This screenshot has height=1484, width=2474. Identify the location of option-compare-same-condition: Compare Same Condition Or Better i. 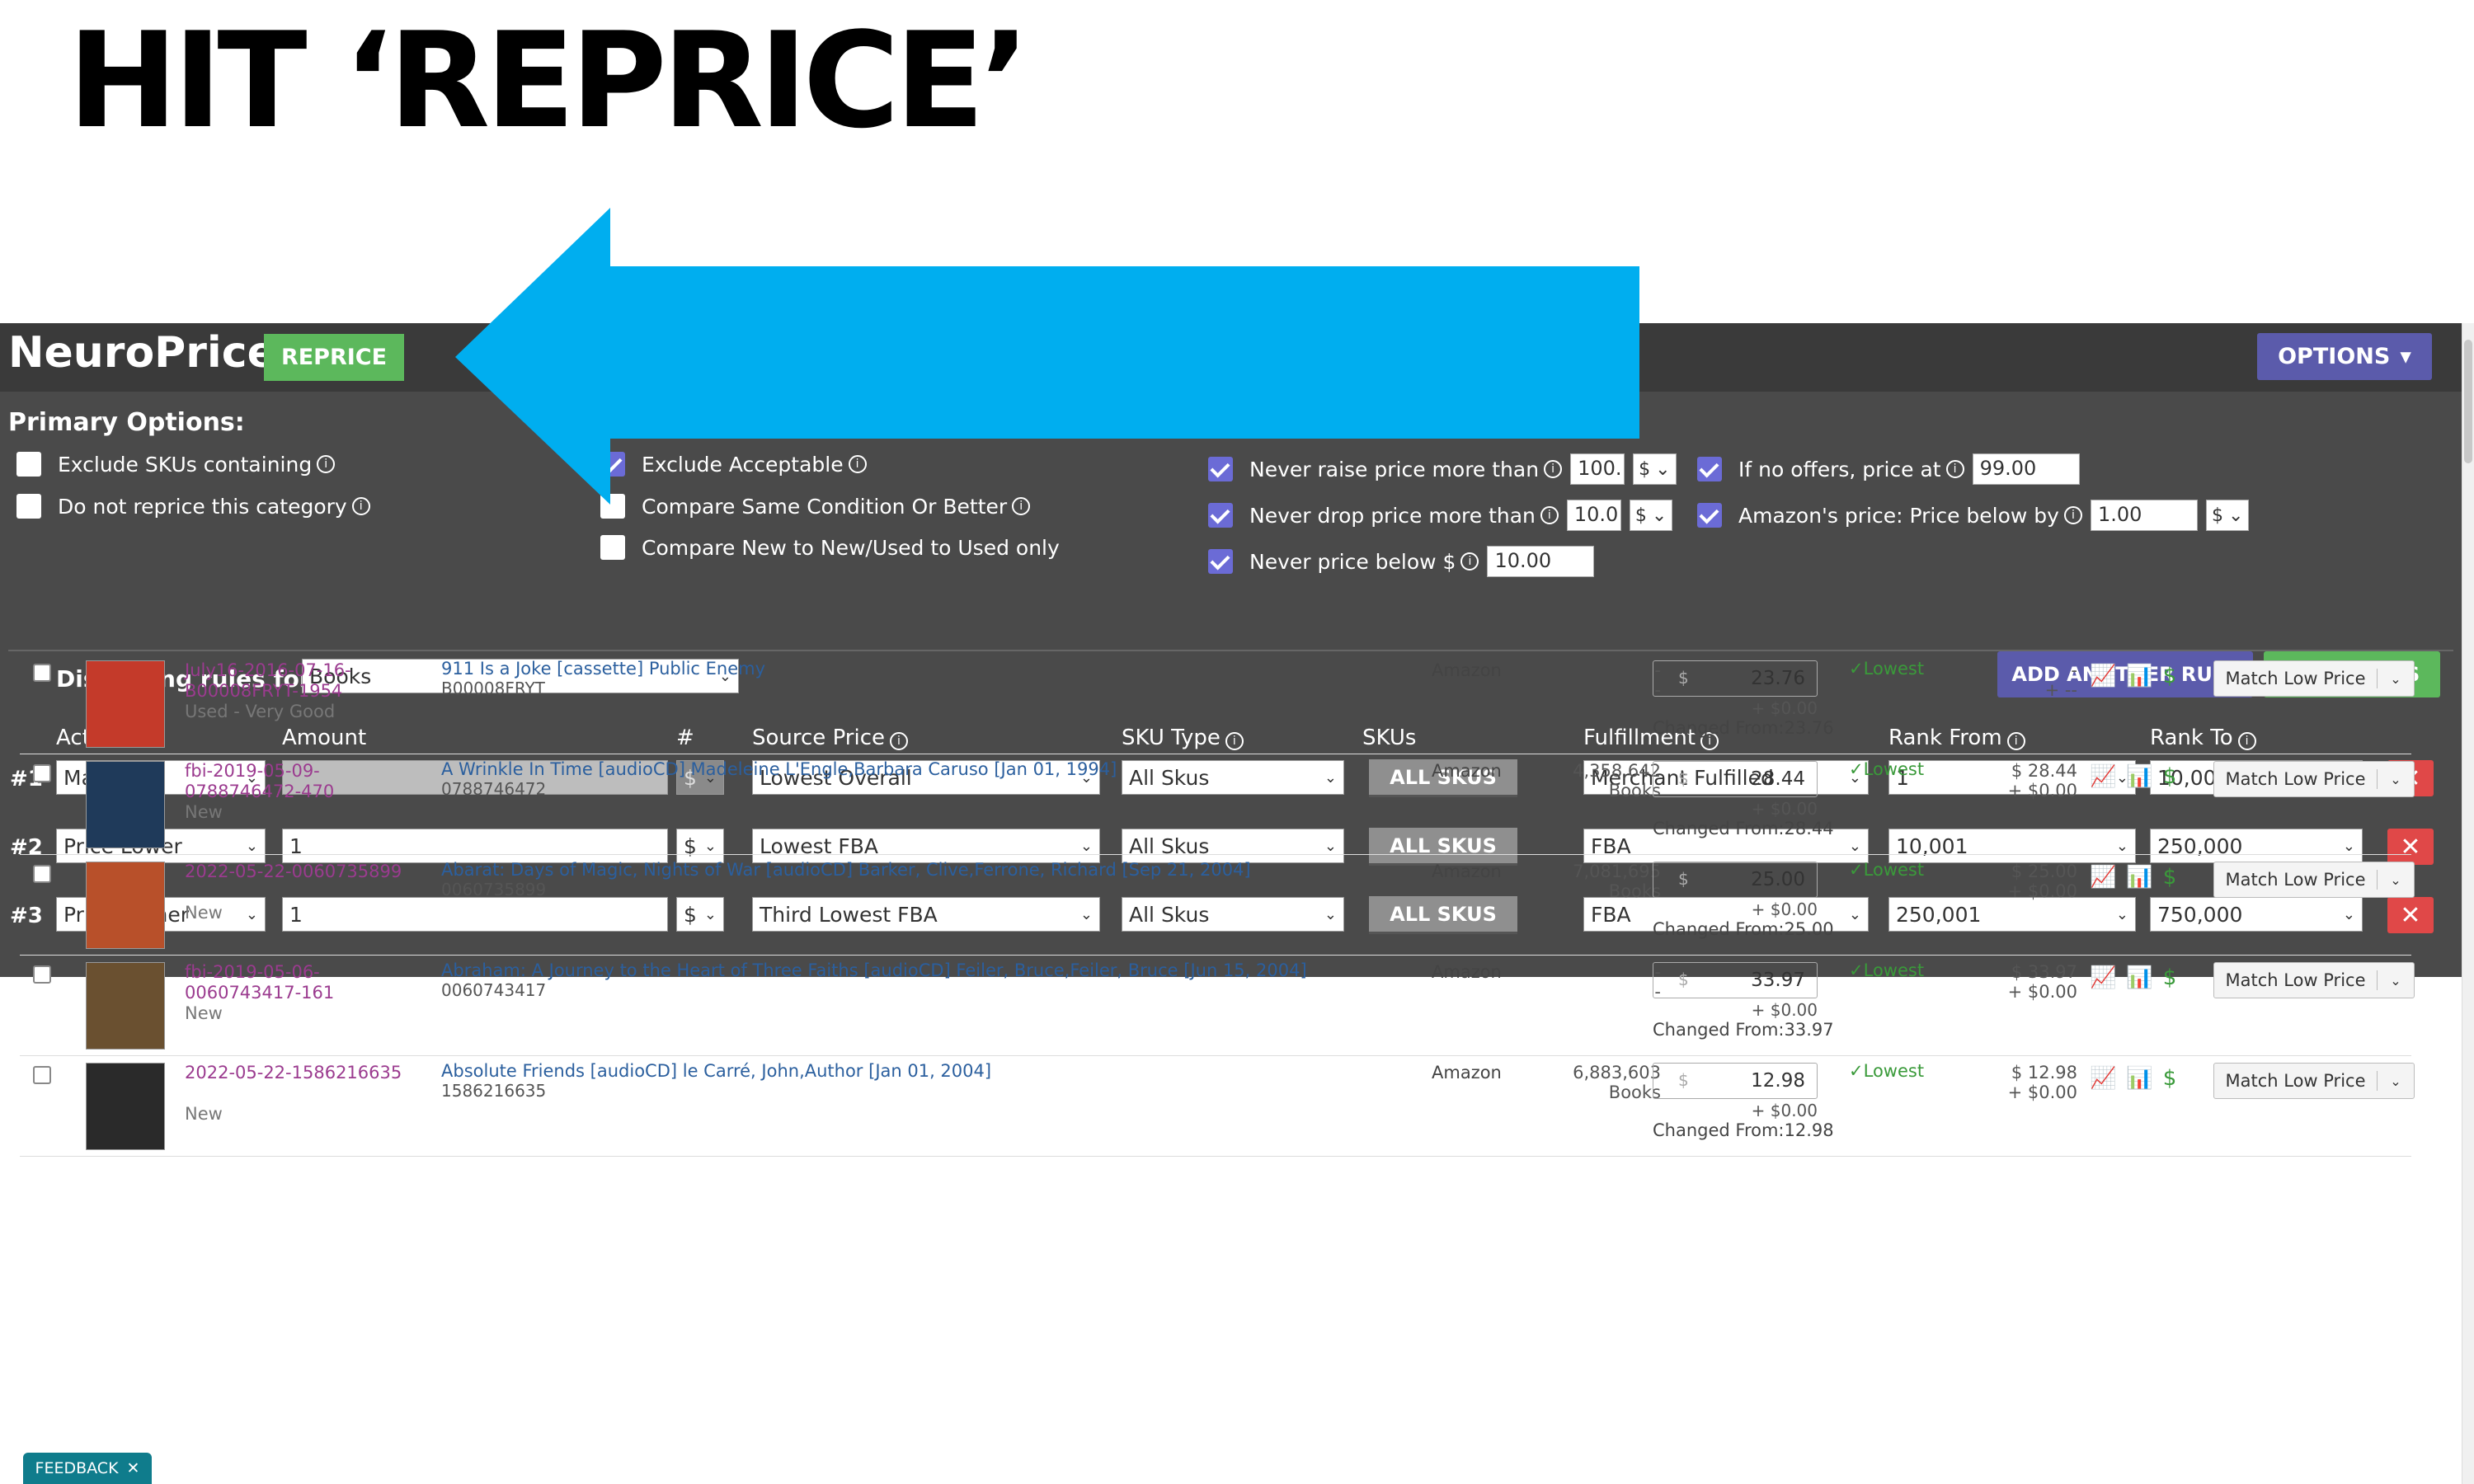
(815, 506).